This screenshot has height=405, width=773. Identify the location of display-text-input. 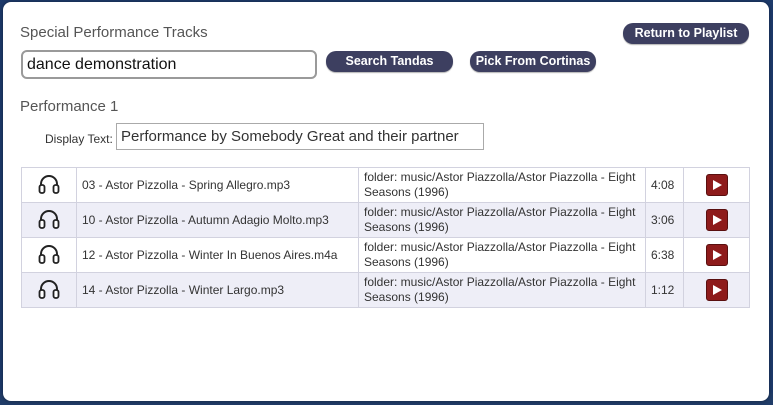
(300, 136).